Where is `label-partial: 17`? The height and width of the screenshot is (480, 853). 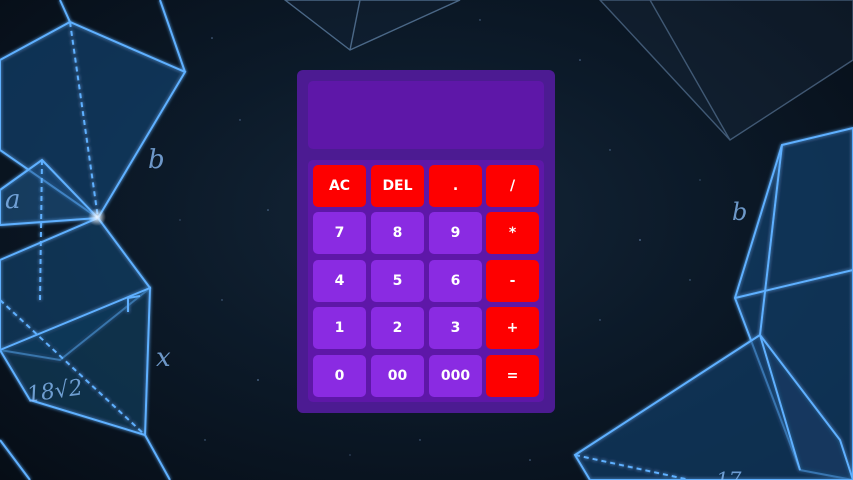 label-partial: 17 is located at coordinates (729, 473).